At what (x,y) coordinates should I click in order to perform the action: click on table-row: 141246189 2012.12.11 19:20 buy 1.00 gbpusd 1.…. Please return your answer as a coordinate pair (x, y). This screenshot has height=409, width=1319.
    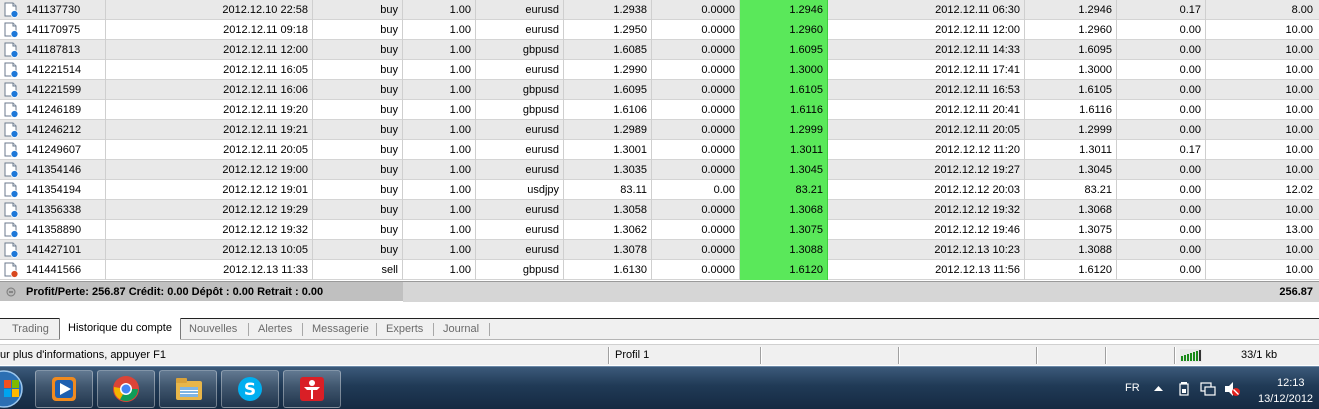
    Looking at the image, I should click on (659, 110).